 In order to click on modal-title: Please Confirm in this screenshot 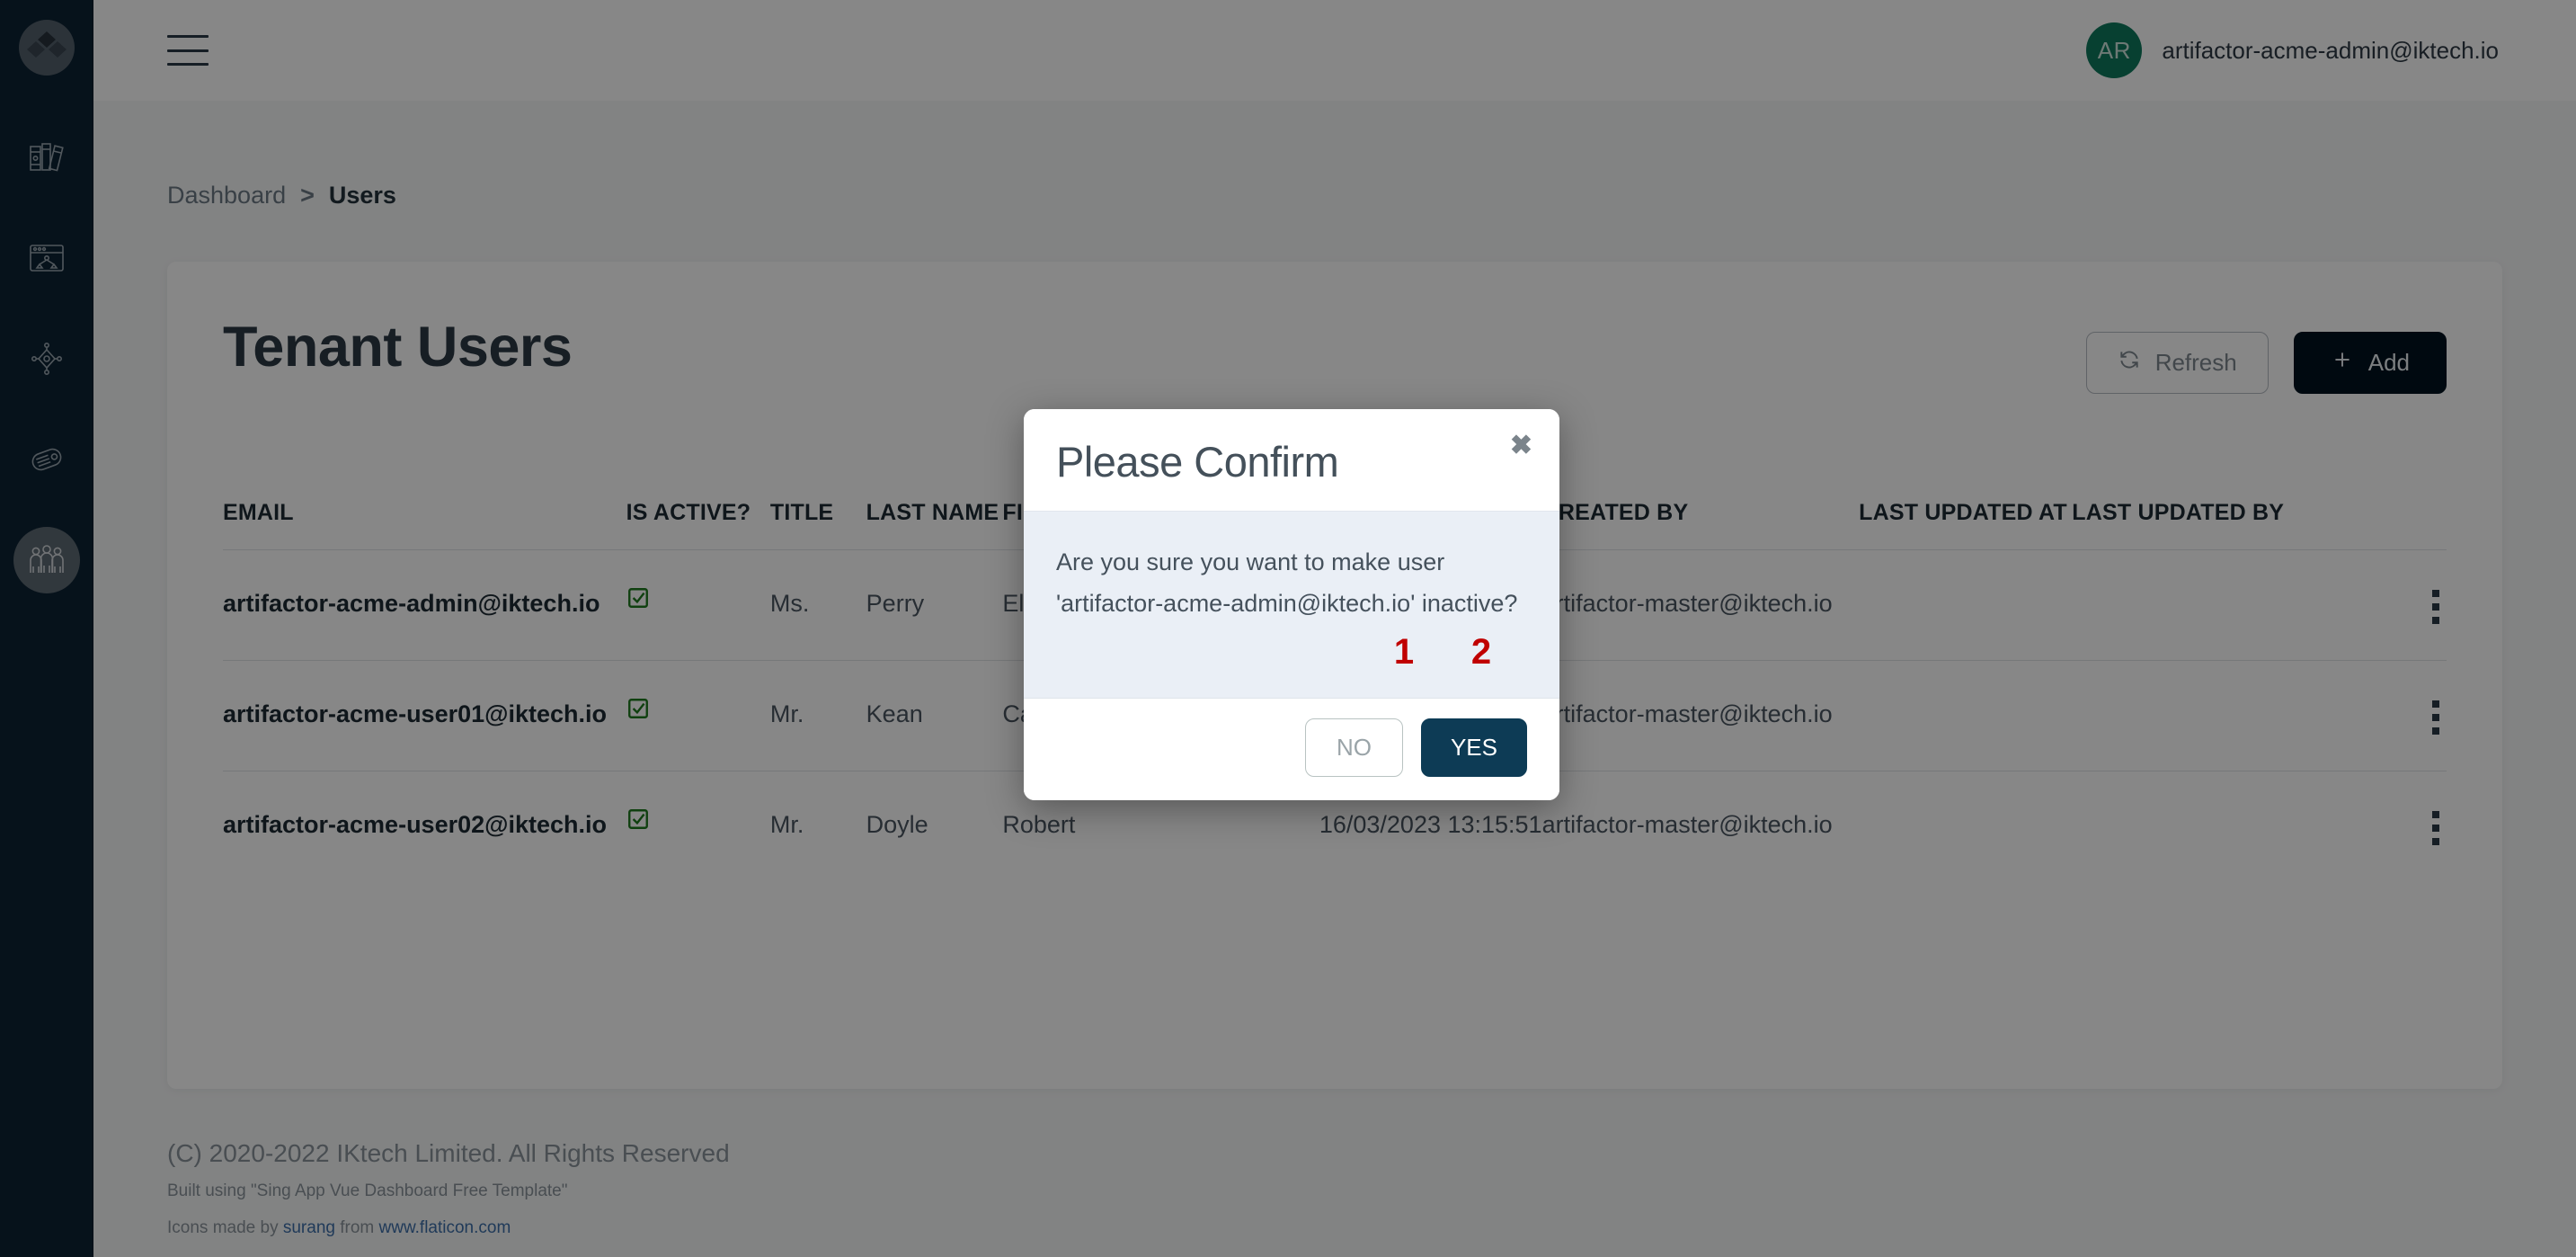, I will do `click(1197, 462)`.